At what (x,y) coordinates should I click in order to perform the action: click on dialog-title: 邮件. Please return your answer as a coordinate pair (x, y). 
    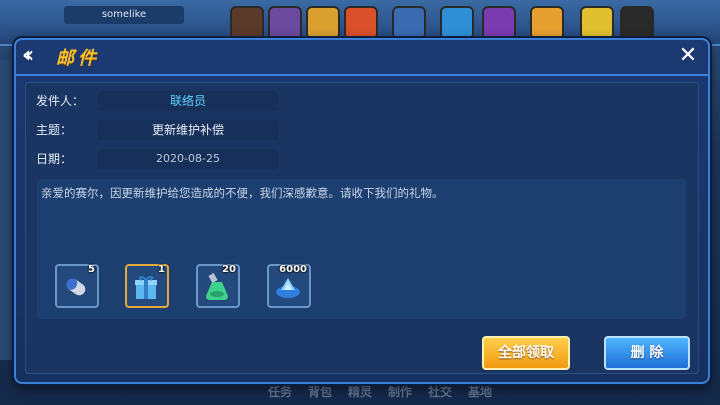
    Looking at the image, I should click on (78, 58).